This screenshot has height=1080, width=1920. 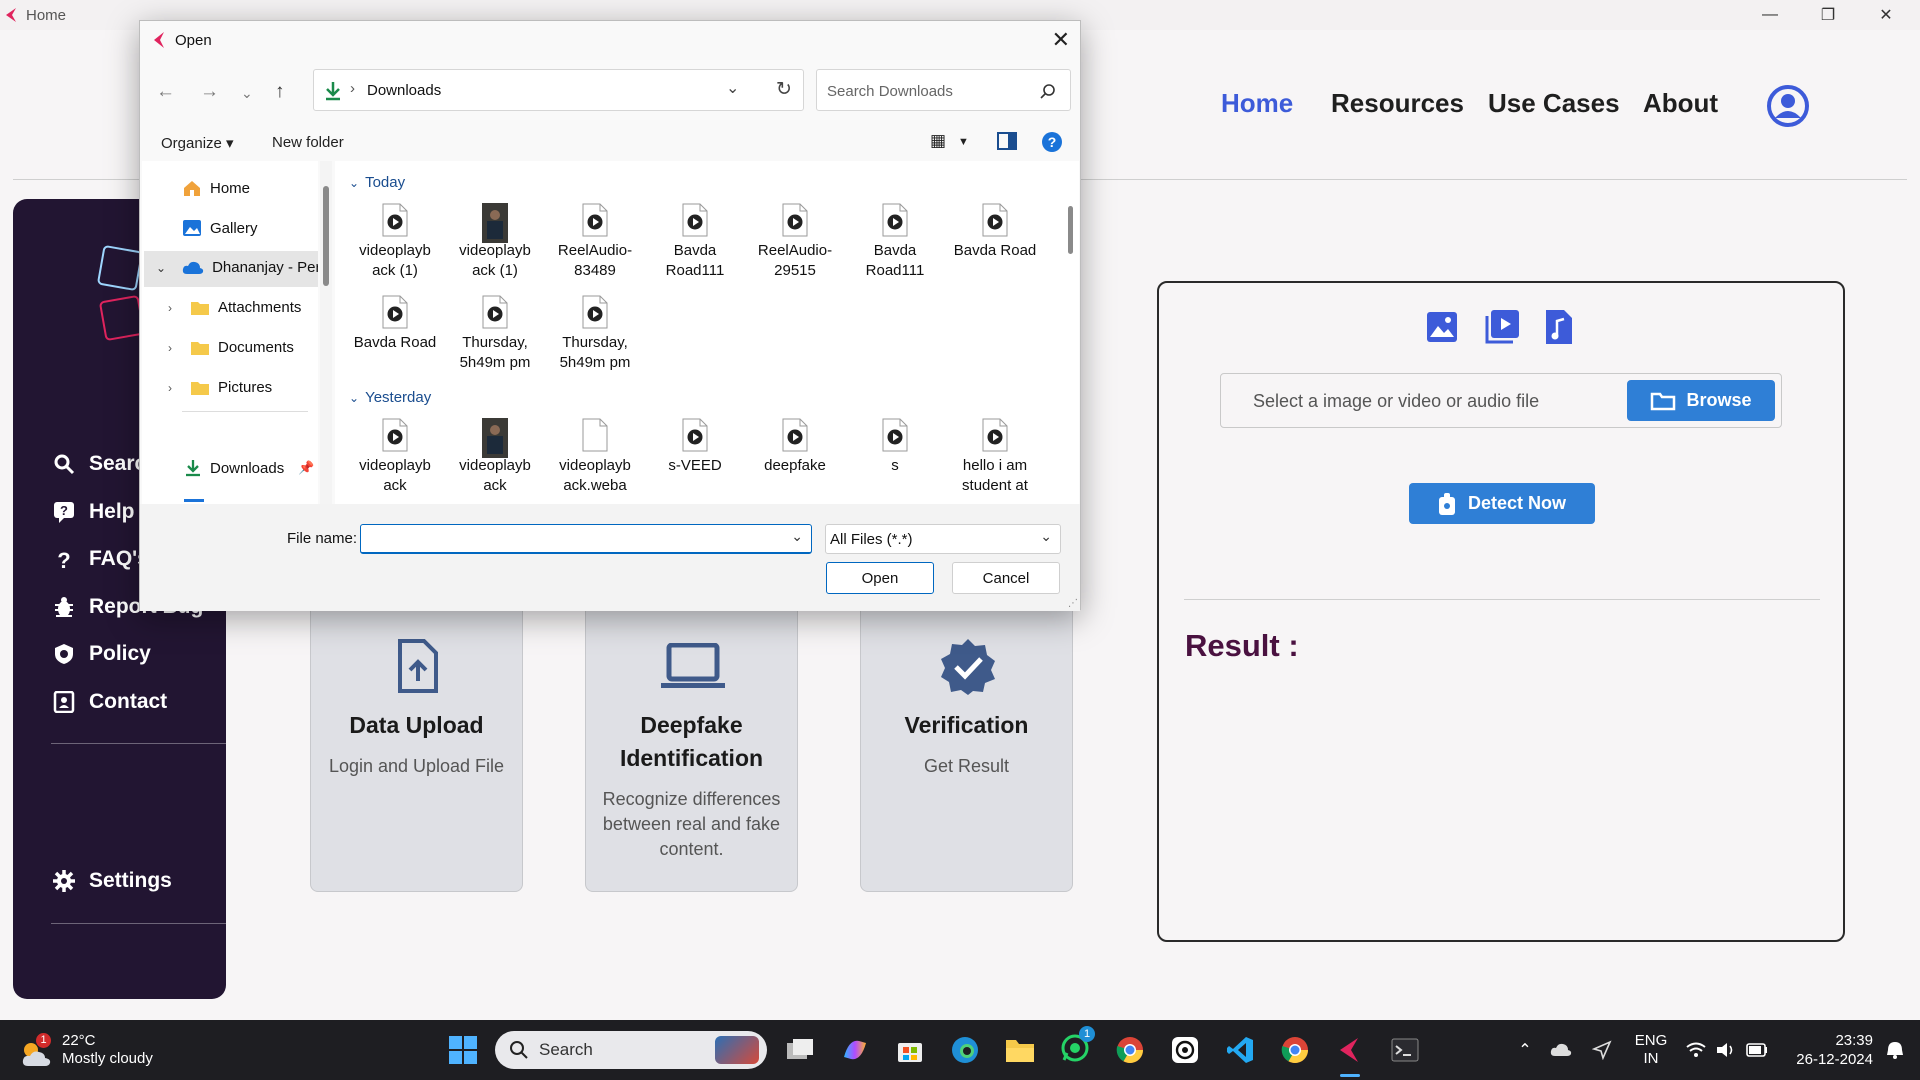 What do you see at coordinates (237, 267) in the screenshot?
I see `nav-item-onedrive: ⌄ Dhananjay - Pers` at bounding box center [237, 267].